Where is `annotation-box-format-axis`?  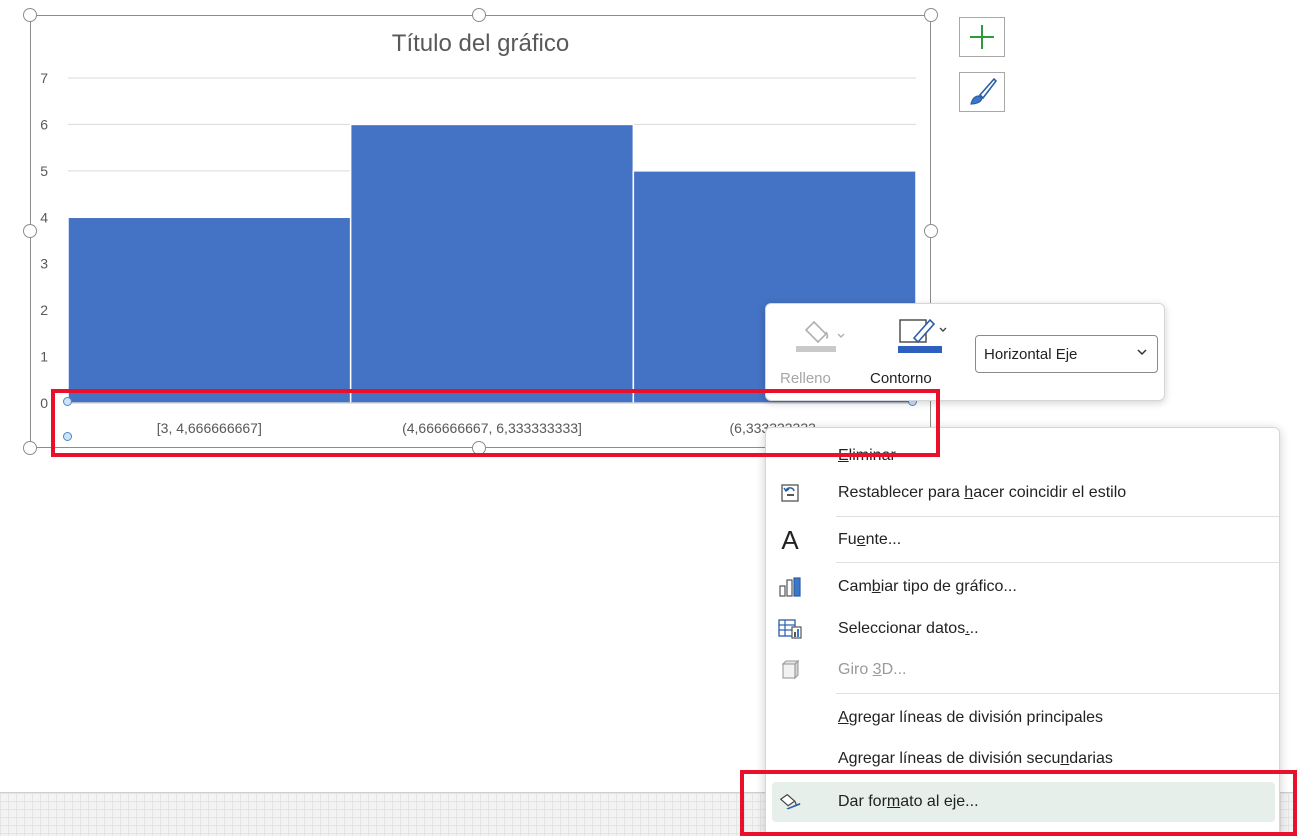 annotation-box-format-axis is located at coordinates (1018, 803).